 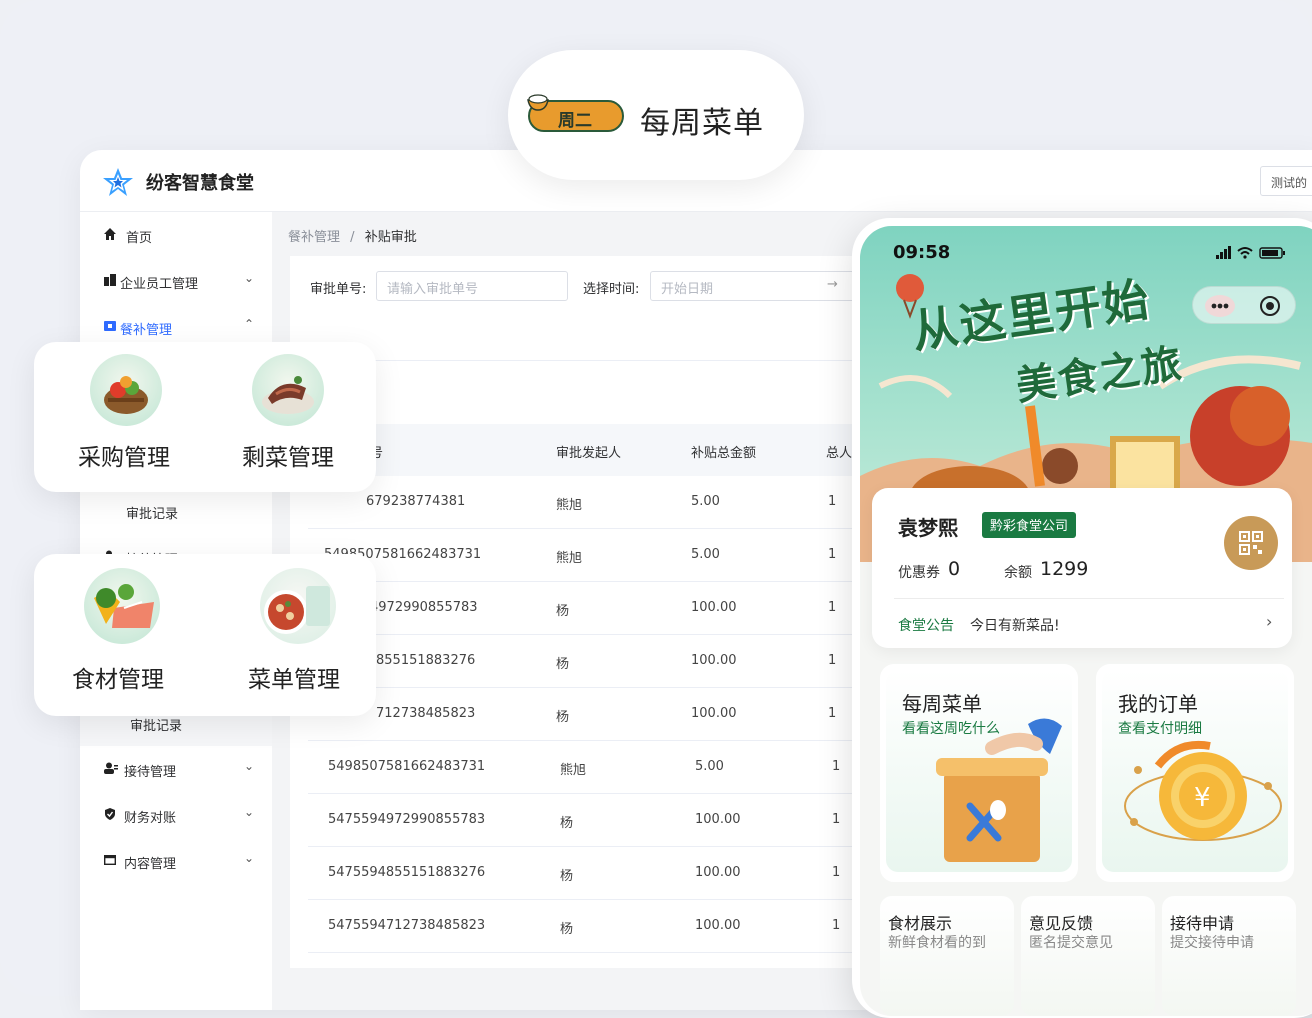 I want to click on notice-label: 食堂公告, so click(x=926, y=626).